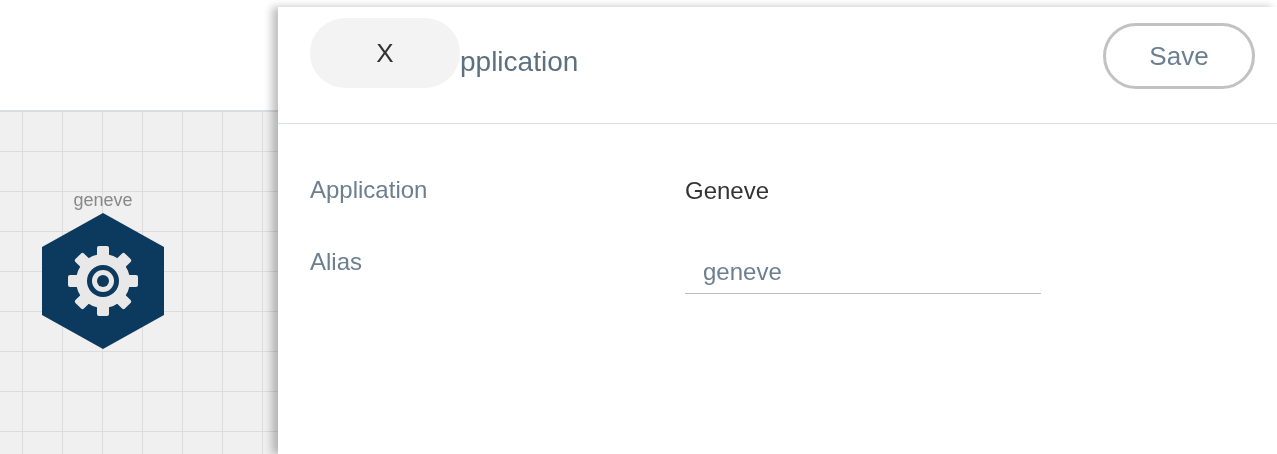 The height and width of the screenshot is (454, 1277). Describe the element at coordinates (337, 262) in the screenshot. I see `field-label: Alias` at that location.